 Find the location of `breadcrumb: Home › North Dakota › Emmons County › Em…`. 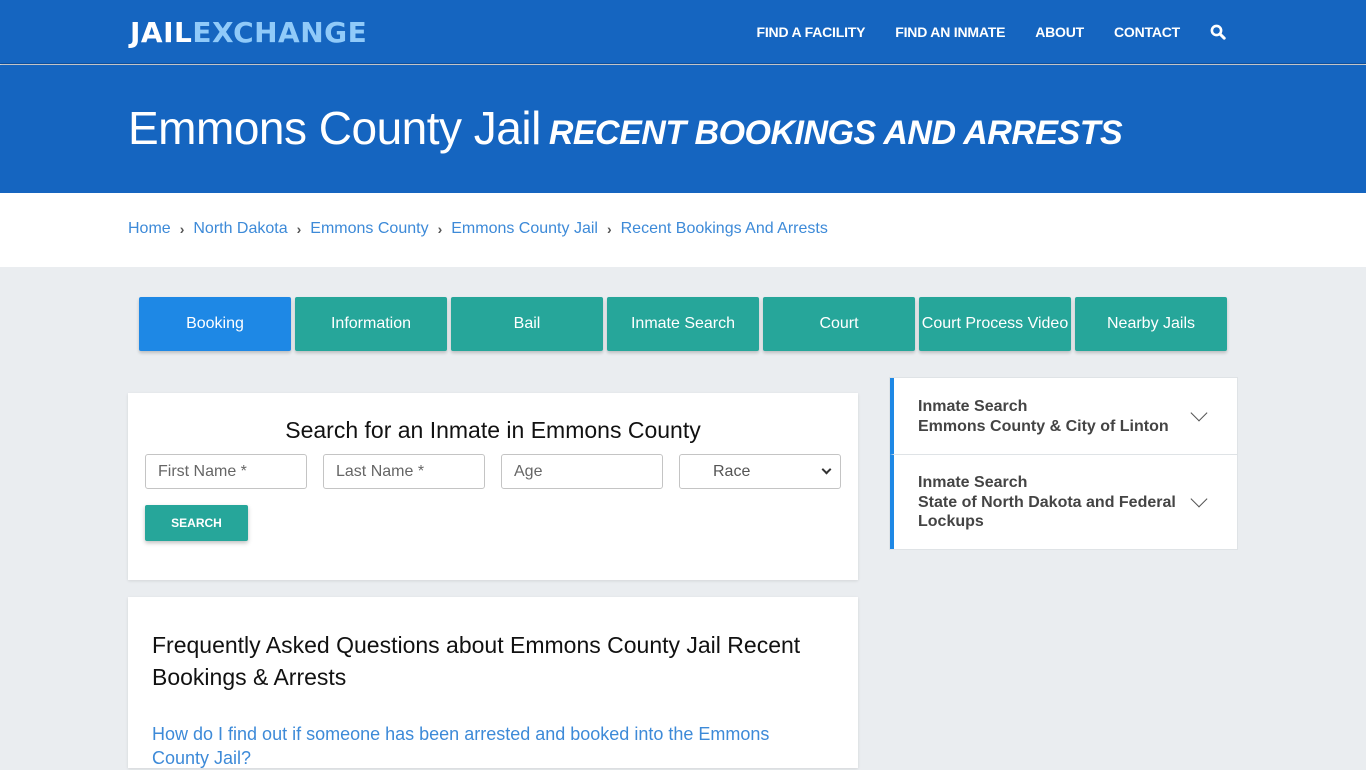

breadcrumb: Home › North Dakota › Emmons County › Em… is located at coordinates (478, 229).